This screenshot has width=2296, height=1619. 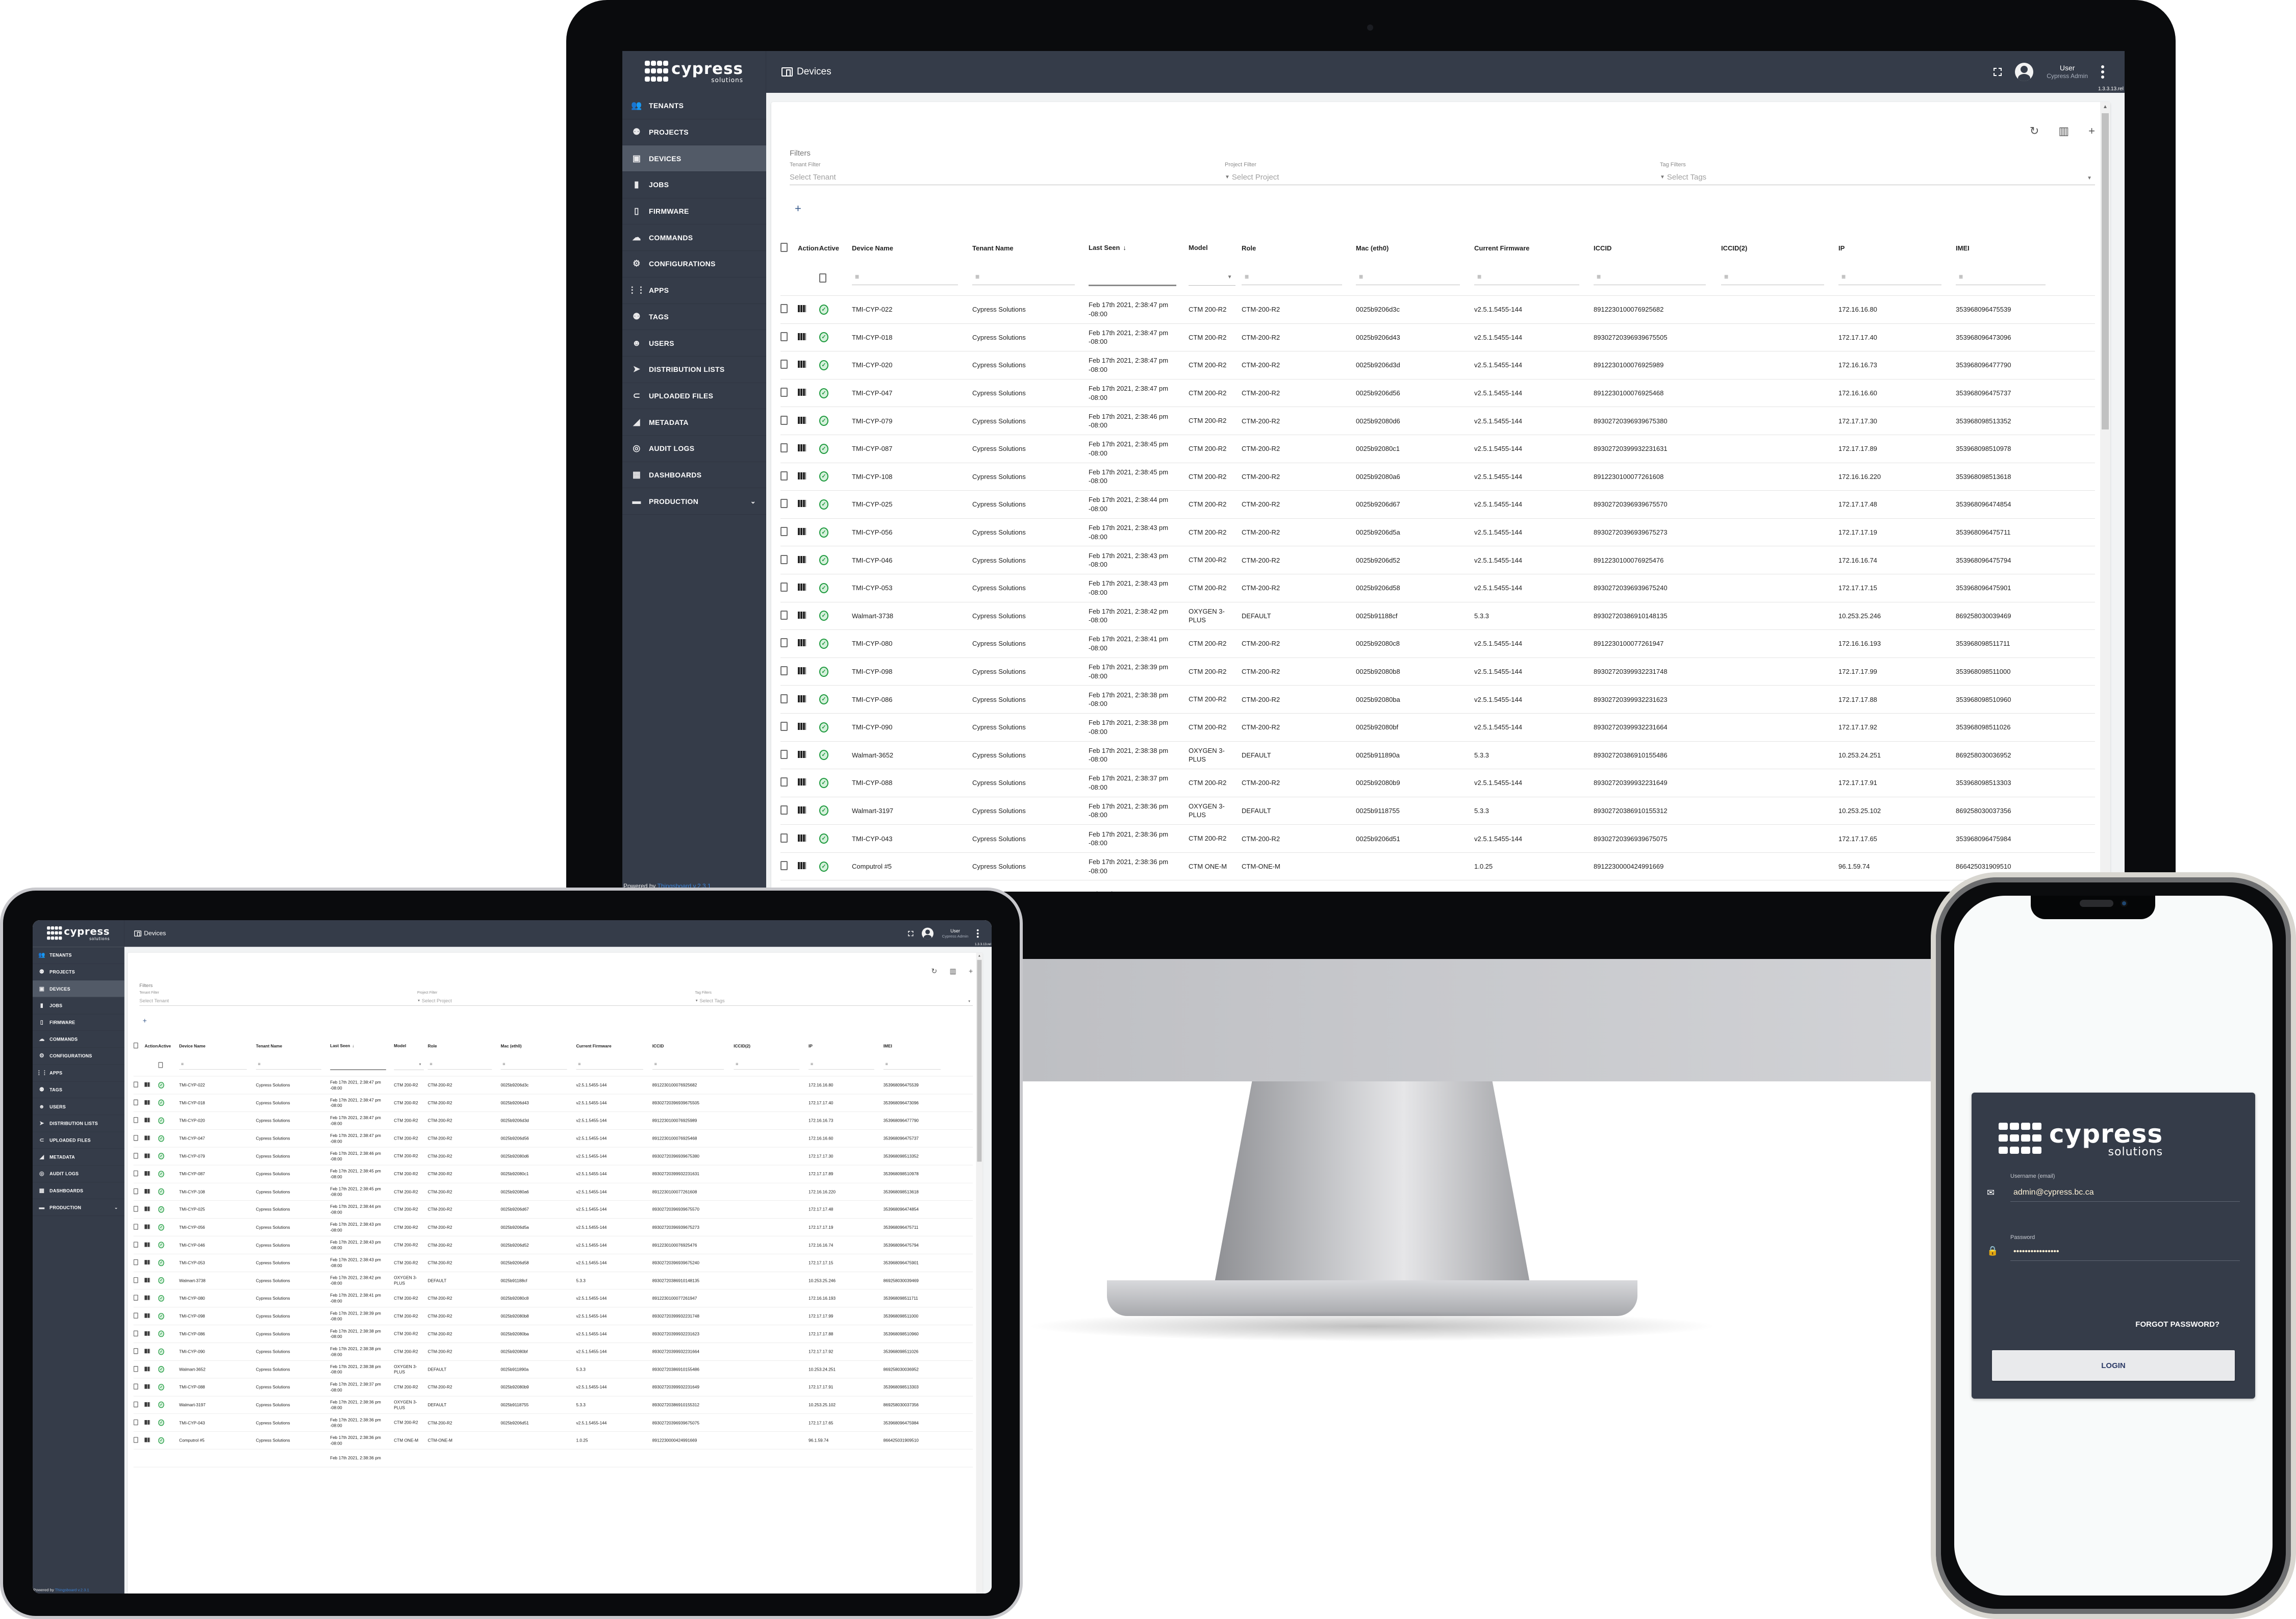 I want to click on sort-desc-icon: ↓, so click(x=1125, y=247).